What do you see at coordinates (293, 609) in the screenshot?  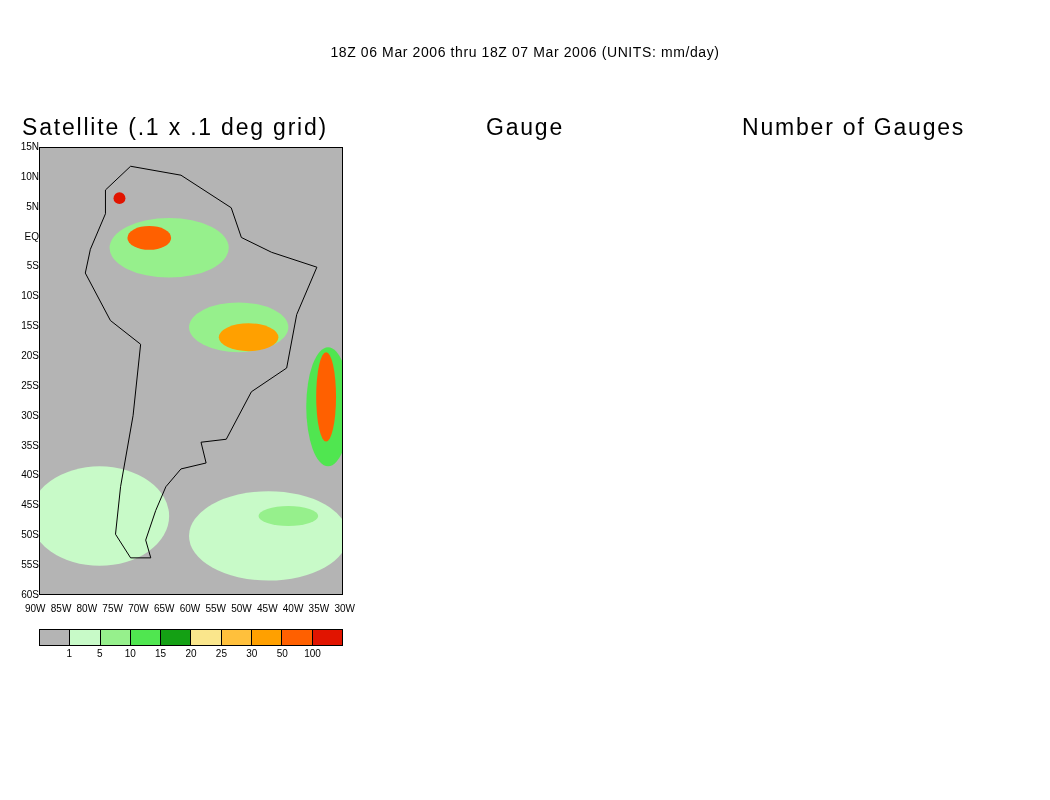 I see `longitude-label: 40W` at bounding box center [293, 609].